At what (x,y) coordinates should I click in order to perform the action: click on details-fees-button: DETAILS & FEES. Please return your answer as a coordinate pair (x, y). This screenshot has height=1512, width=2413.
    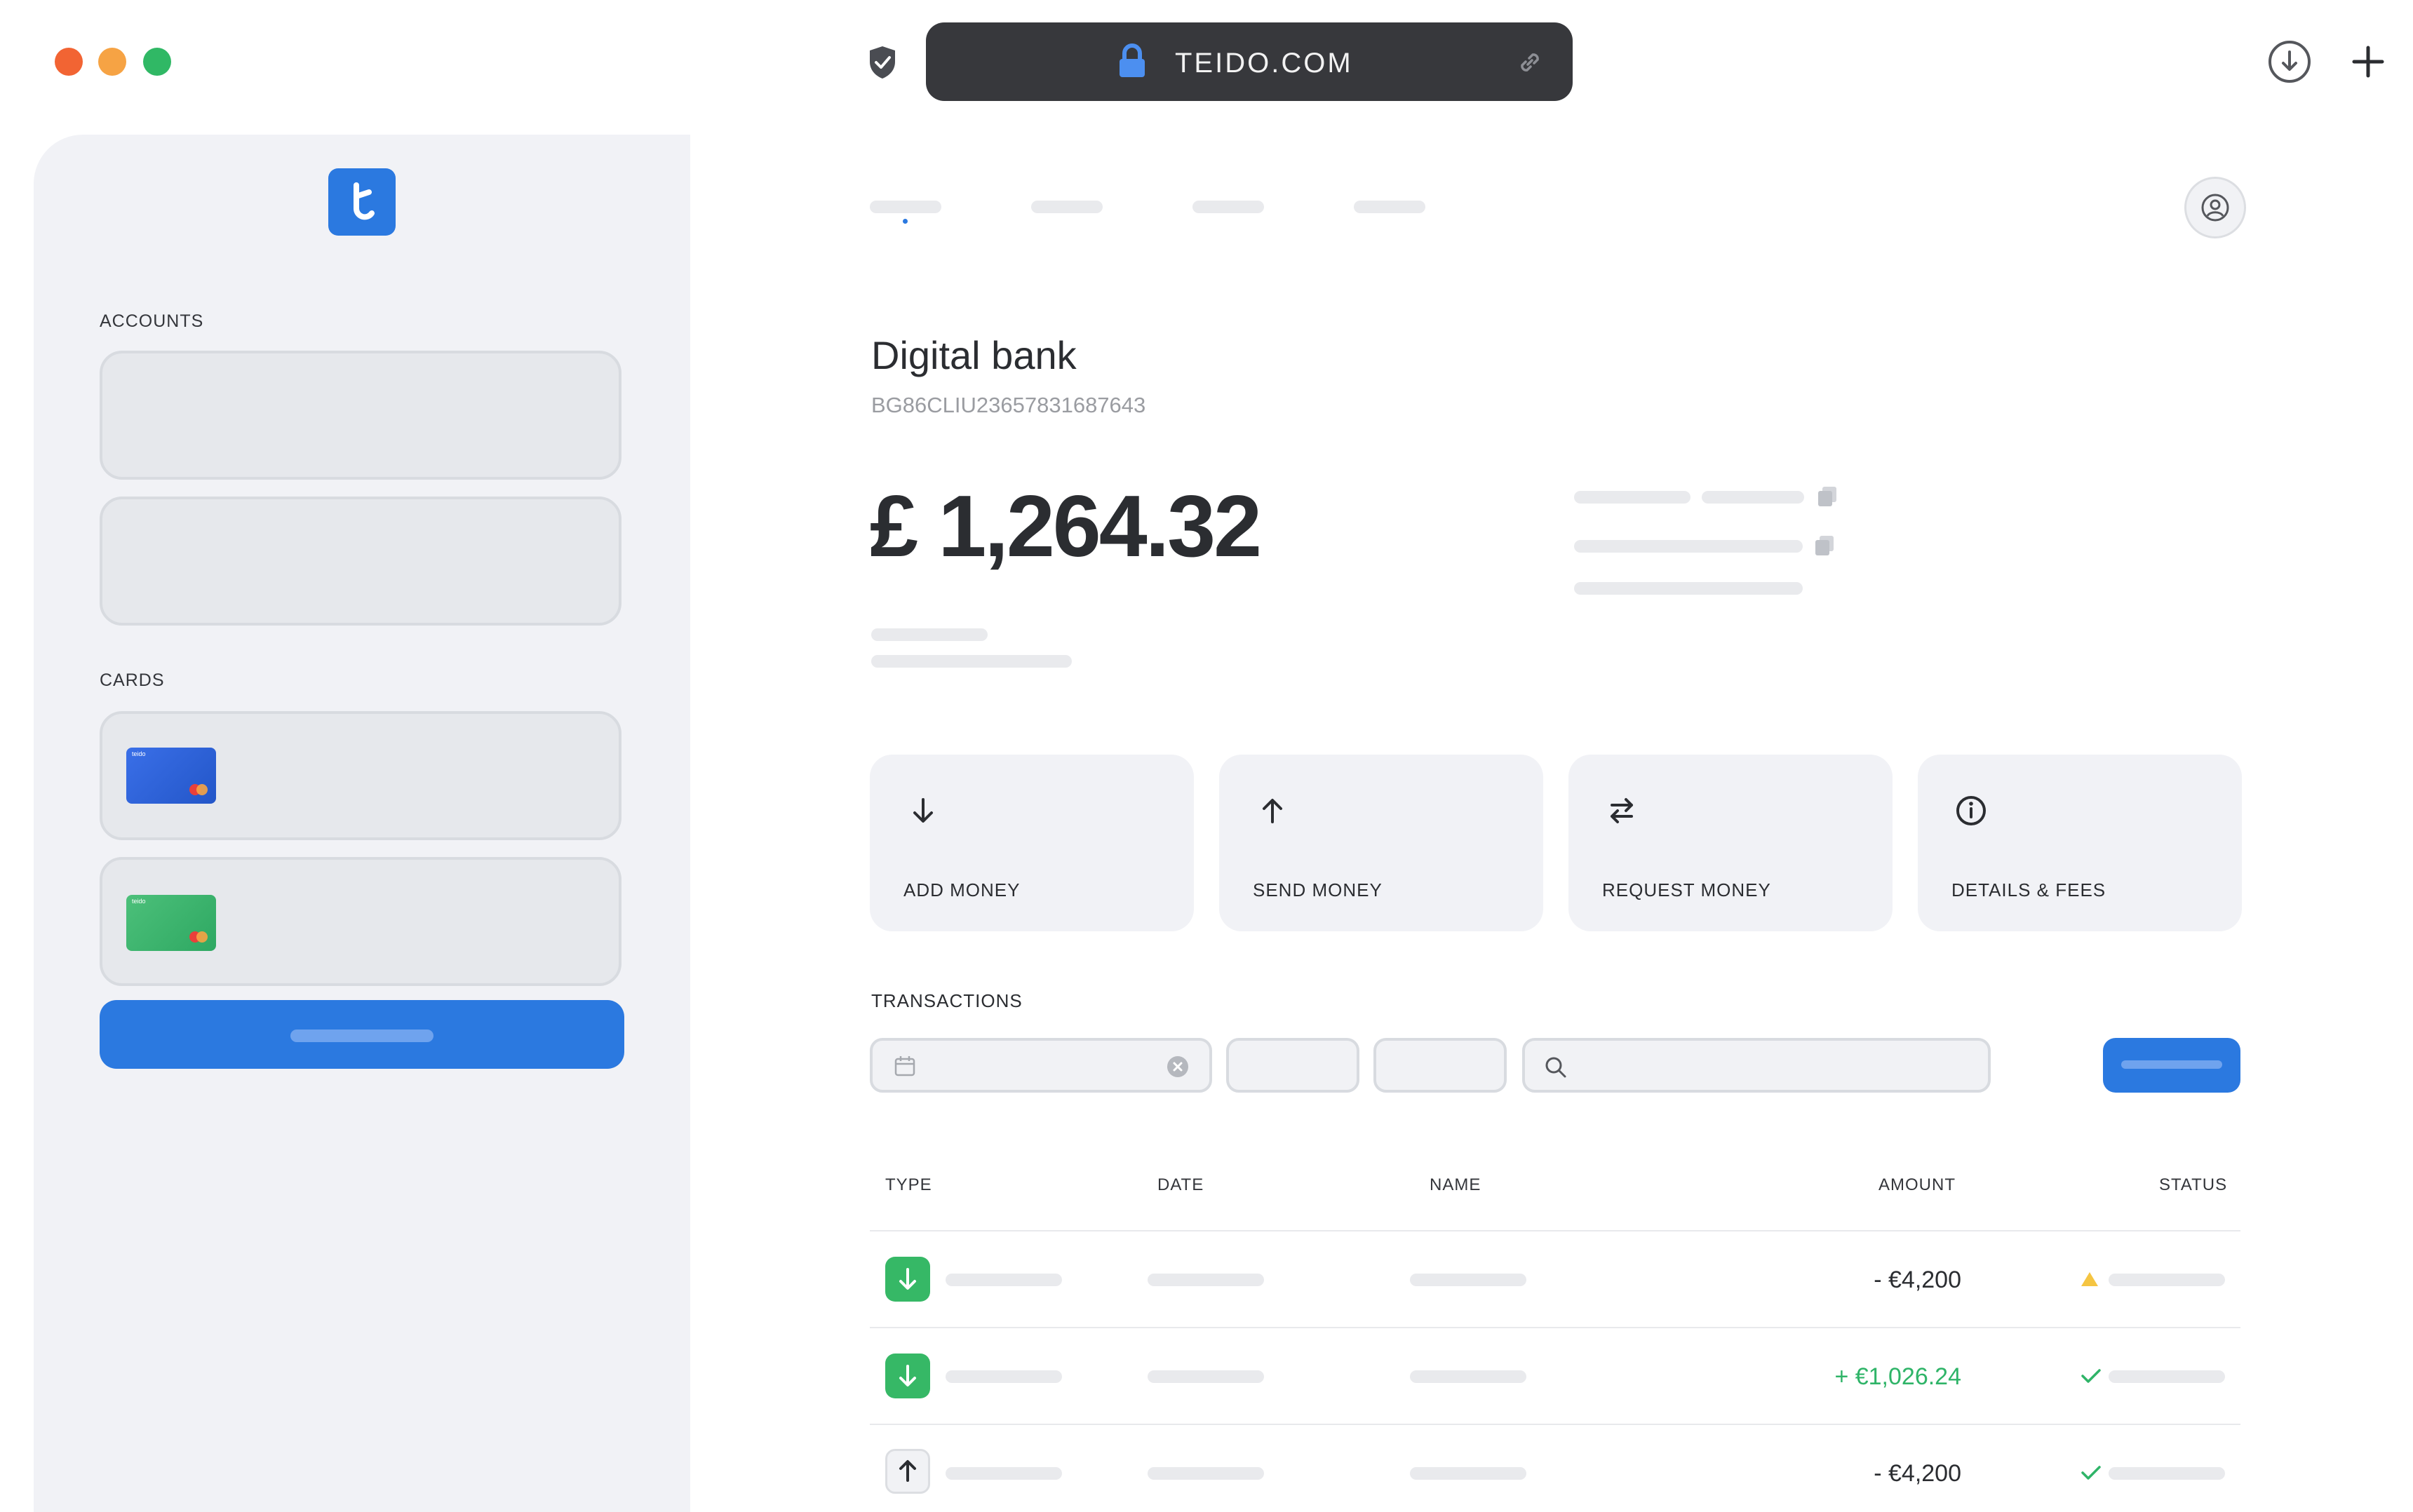
    Looking at the image, I should click on (2080, 843).